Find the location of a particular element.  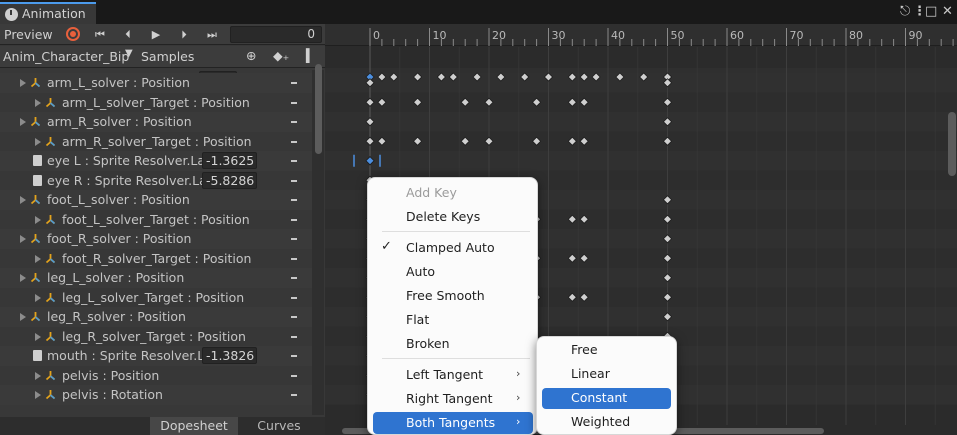

property-row: arm_L_solver : Position is located at coordinates (156, 83).